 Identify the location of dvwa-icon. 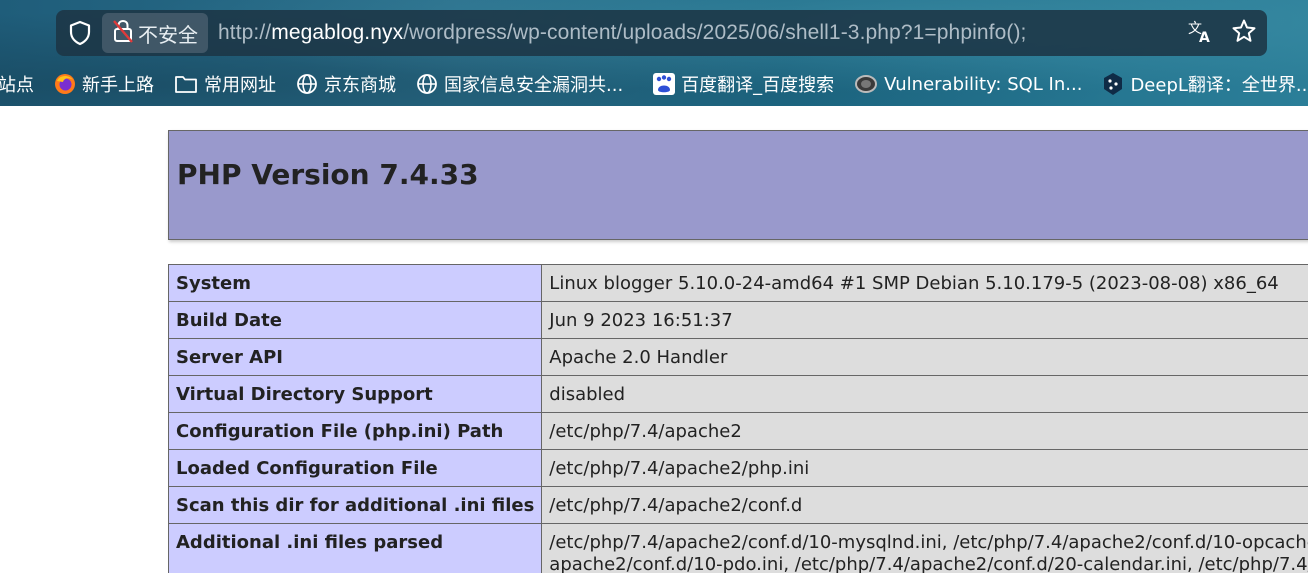
(866, 84).